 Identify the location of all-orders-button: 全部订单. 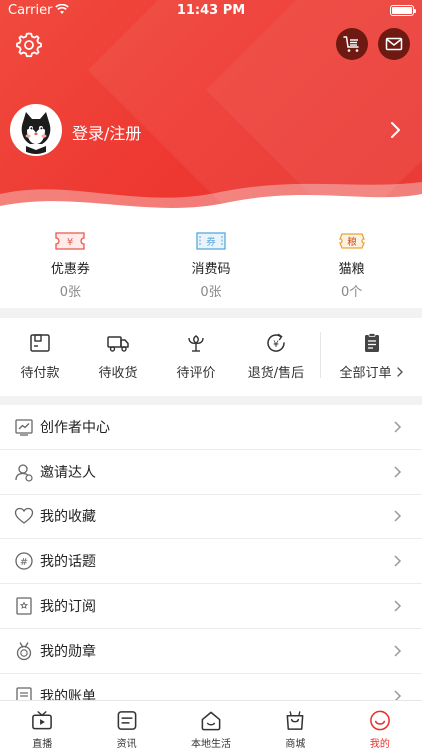
(372, 356).